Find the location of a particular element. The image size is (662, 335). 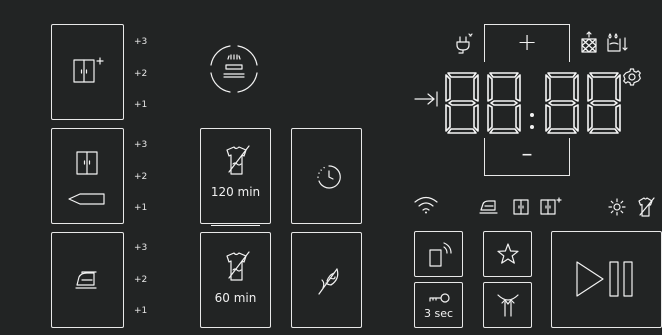

program-120min-button is located at coordinates (235, 176).